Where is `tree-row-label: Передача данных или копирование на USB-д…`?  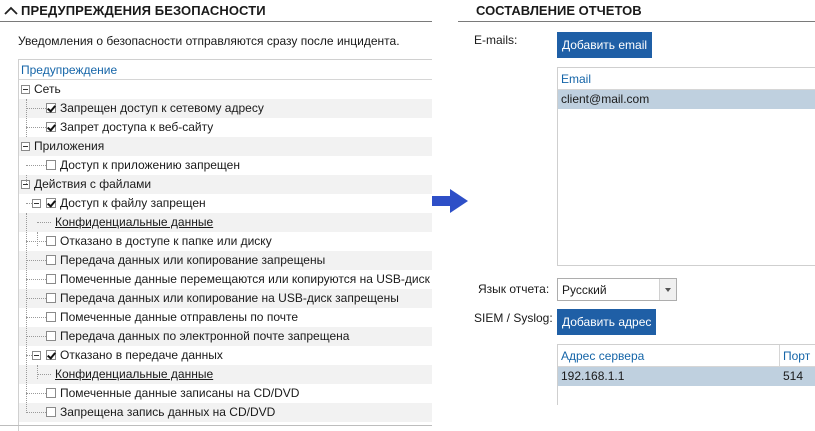
tree-row-label: Передача данных или копирование на USB-д… is located at coordinates (229, 298).